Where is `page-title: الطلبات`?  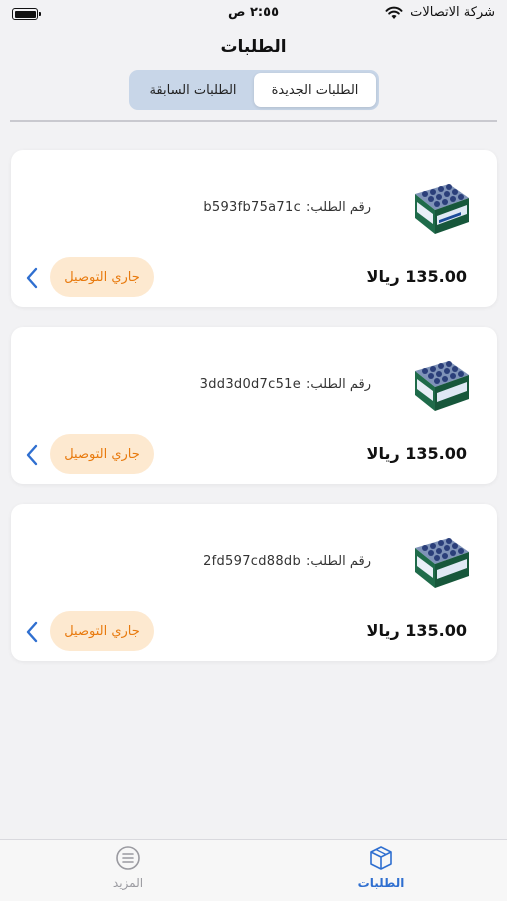
page-title: الطلبات is located at coordinates (253, 47).